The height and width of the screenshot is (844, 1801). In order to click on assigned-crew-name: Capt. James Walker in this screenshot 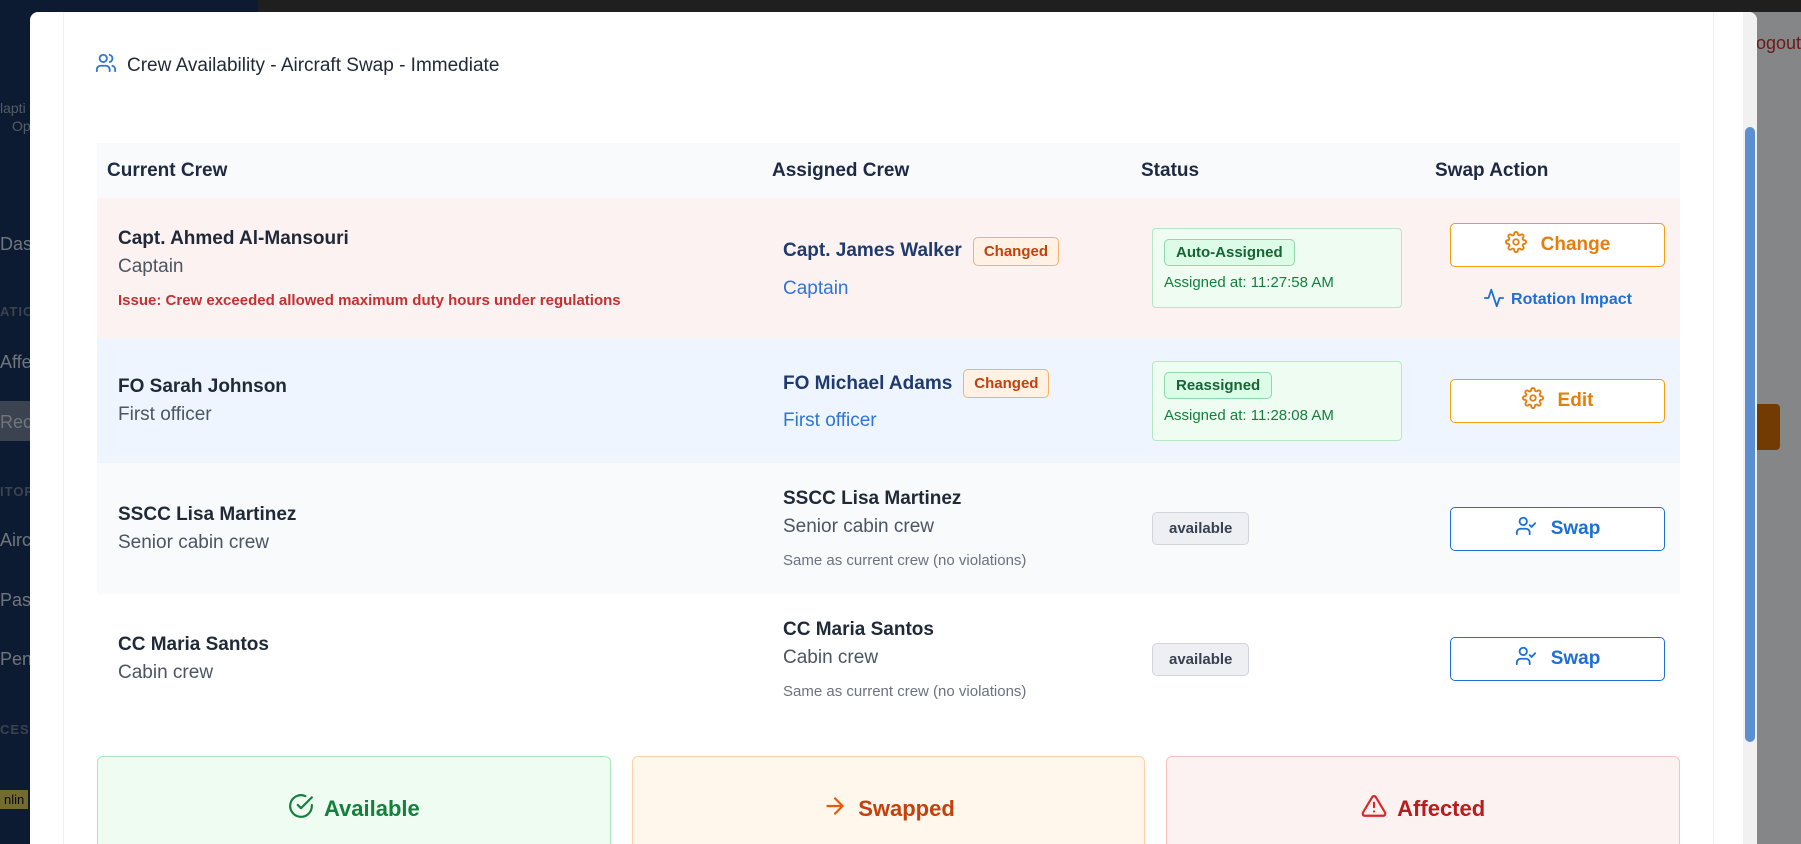, I will do `click(872, 250)`.